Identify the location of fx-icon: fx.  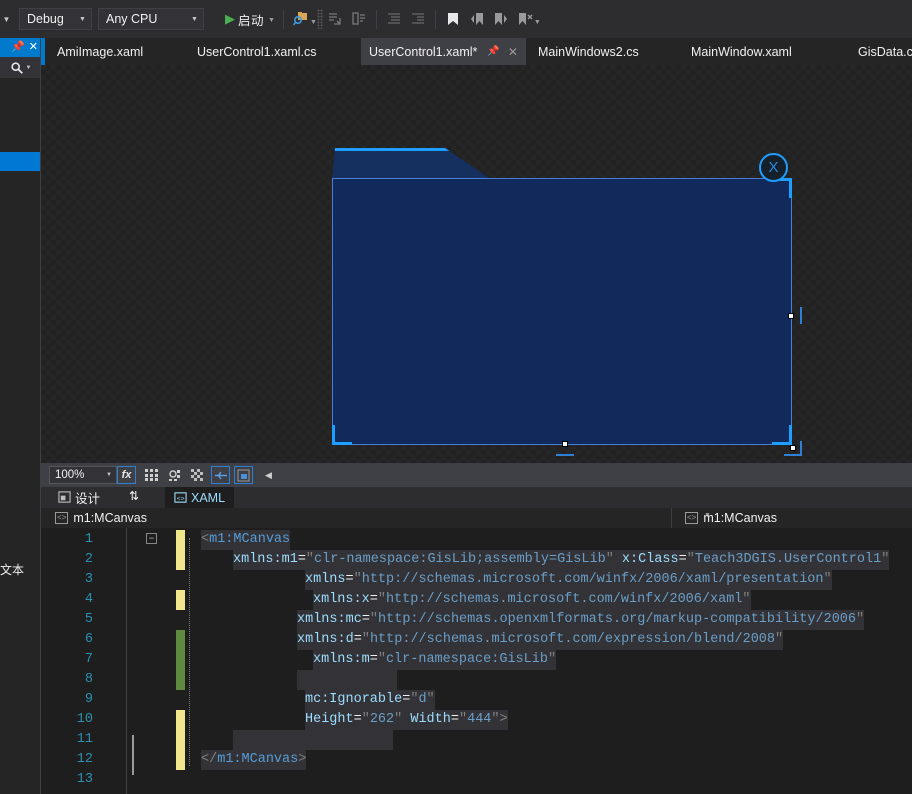
(126, 475).